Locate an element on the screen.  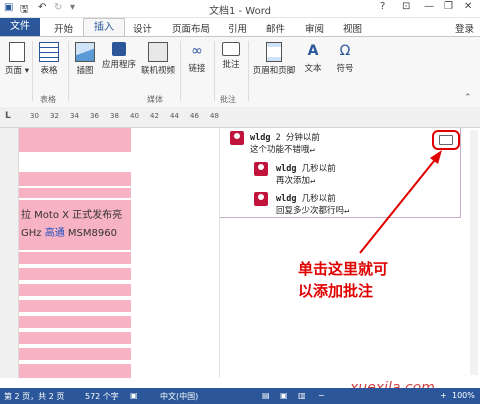
comment-text: 再次添加↵ is located at coordinates (295, 180).